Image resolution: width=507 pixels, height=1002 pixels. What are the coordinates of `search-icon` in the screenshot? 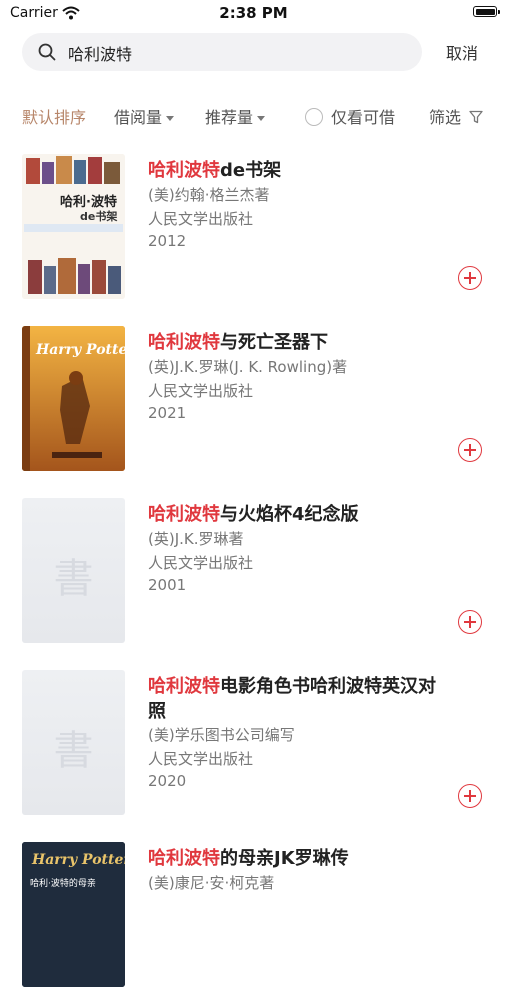 It's located at (47, 54).